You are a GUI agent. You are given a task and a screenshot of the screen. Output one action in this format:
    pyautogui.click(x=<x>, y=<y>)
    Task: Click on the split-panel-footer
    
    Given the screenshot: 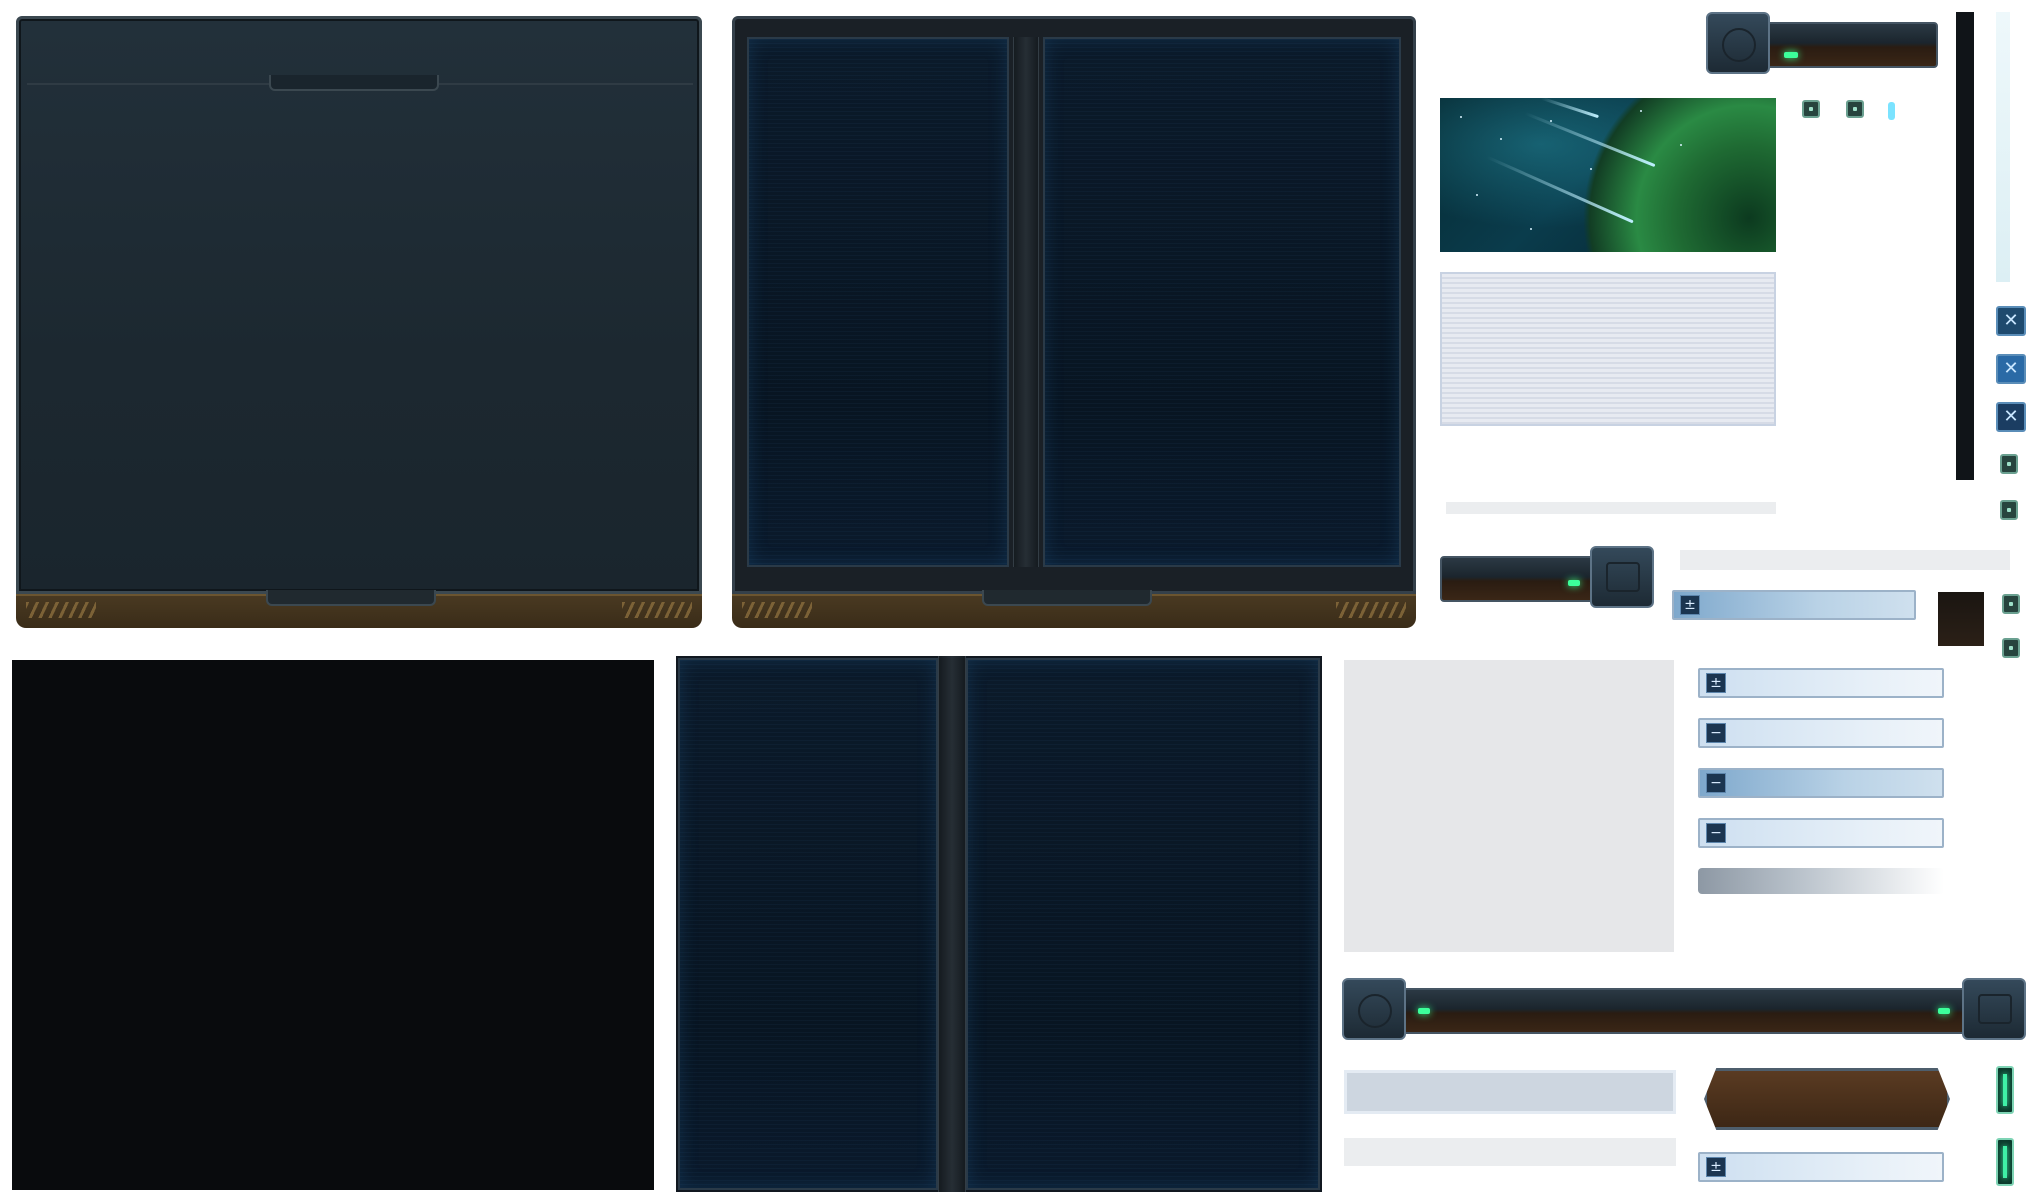 What is the action you would take?
    pyautogui.click(x=1074, y=609)
    